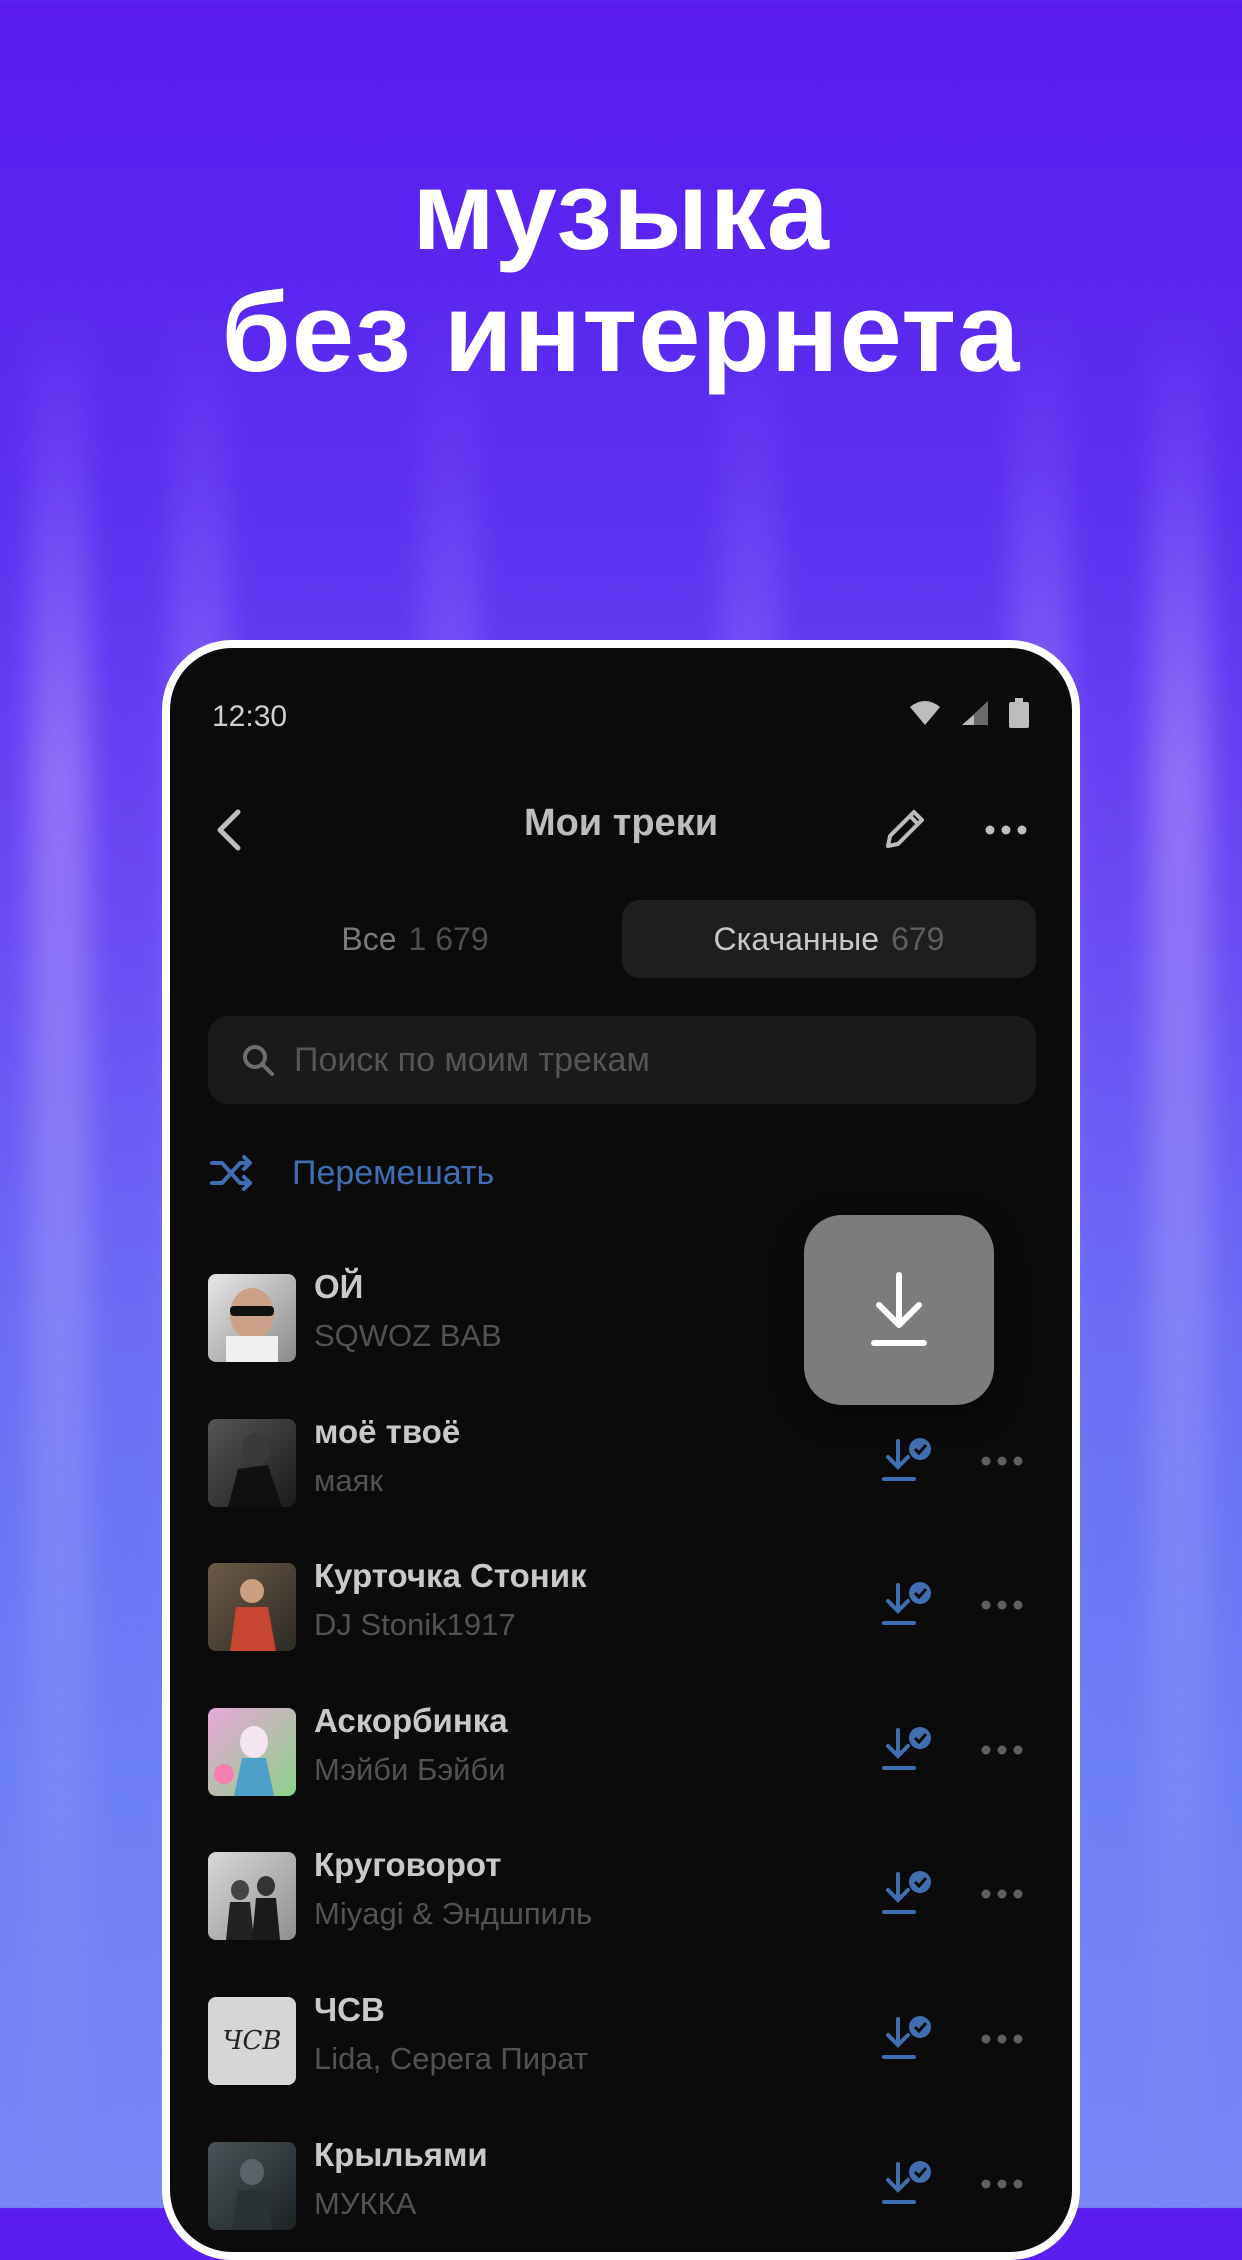 The width and height of the screenshot is (1242, 2260). I want to click on status-time: 12:30, so click(250, 716).